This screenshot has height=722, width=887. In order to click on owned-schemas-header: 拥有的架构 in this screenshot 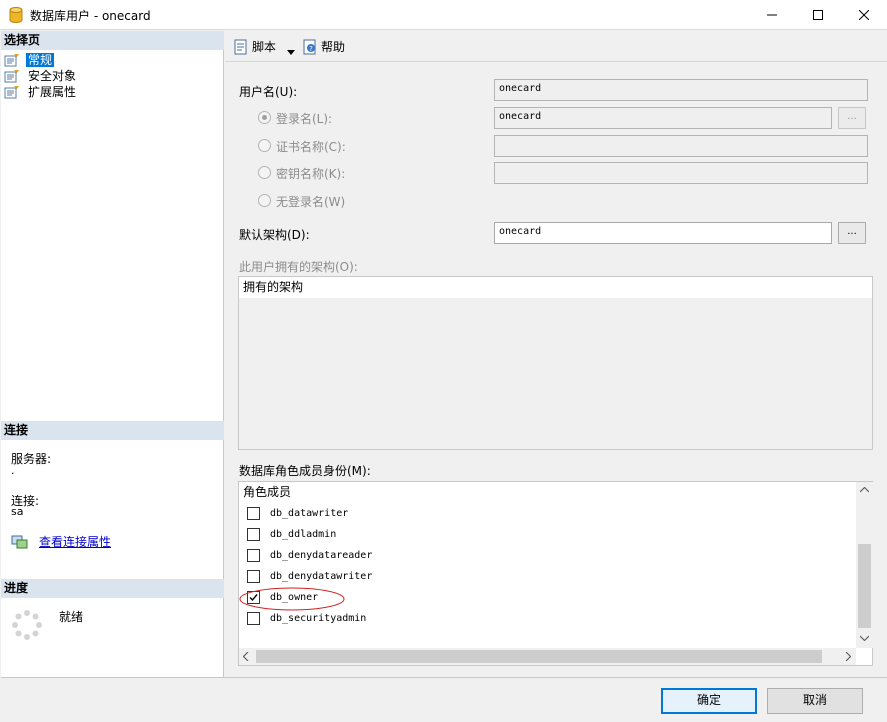, I will do `click(555, 287)`.